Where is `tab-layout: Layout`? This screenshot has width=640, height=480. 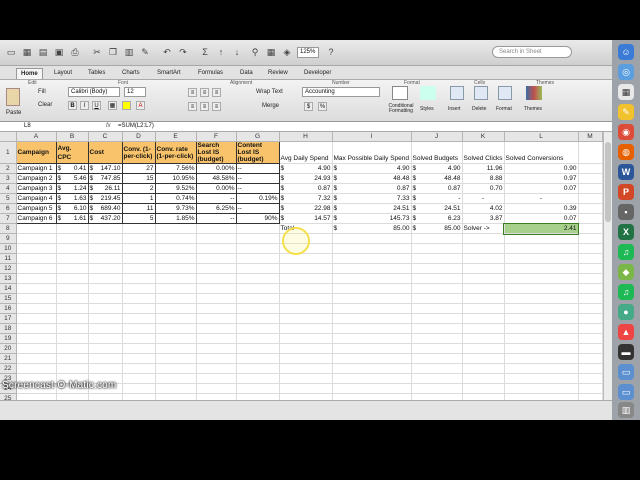
tab-layout: Layout is located at coordinates (63, 73).